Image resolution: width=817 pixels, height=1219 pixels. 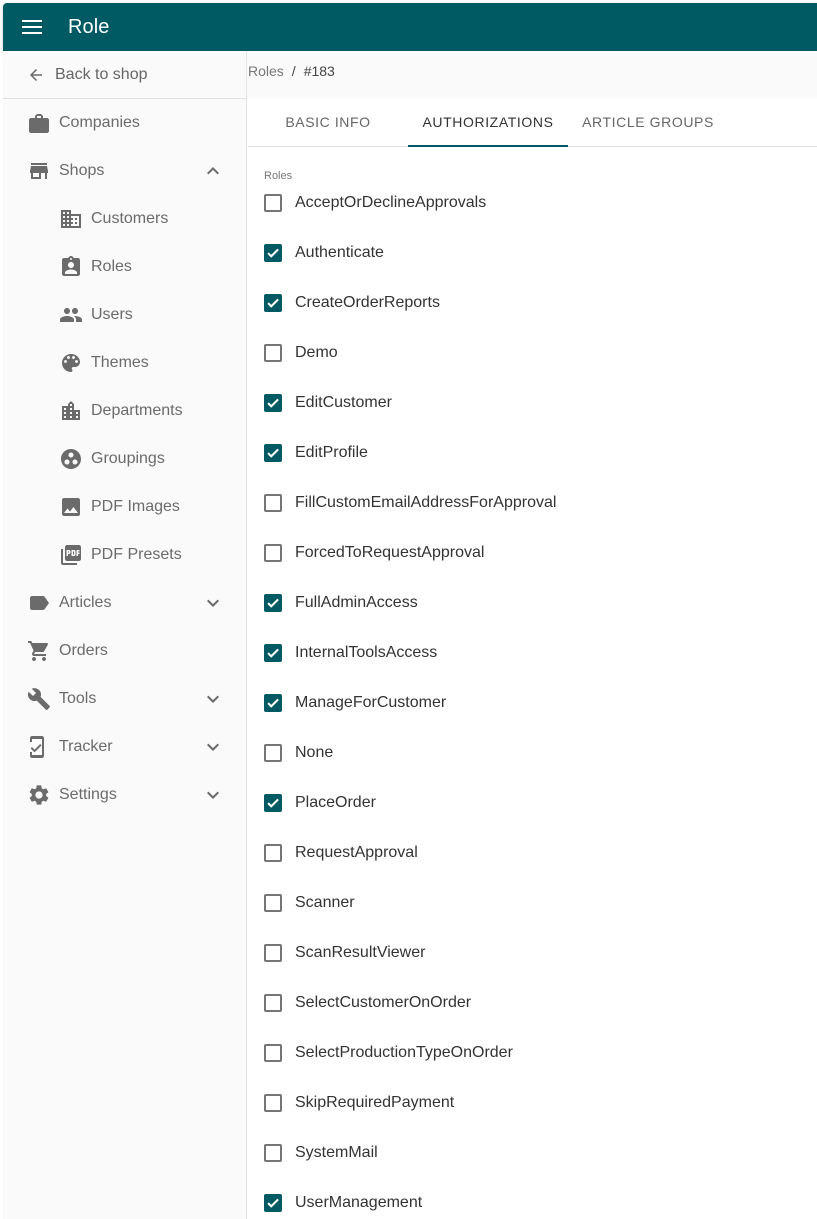 I want to click on sidebar-item-themes: Themes, so click(x=124, y=363).